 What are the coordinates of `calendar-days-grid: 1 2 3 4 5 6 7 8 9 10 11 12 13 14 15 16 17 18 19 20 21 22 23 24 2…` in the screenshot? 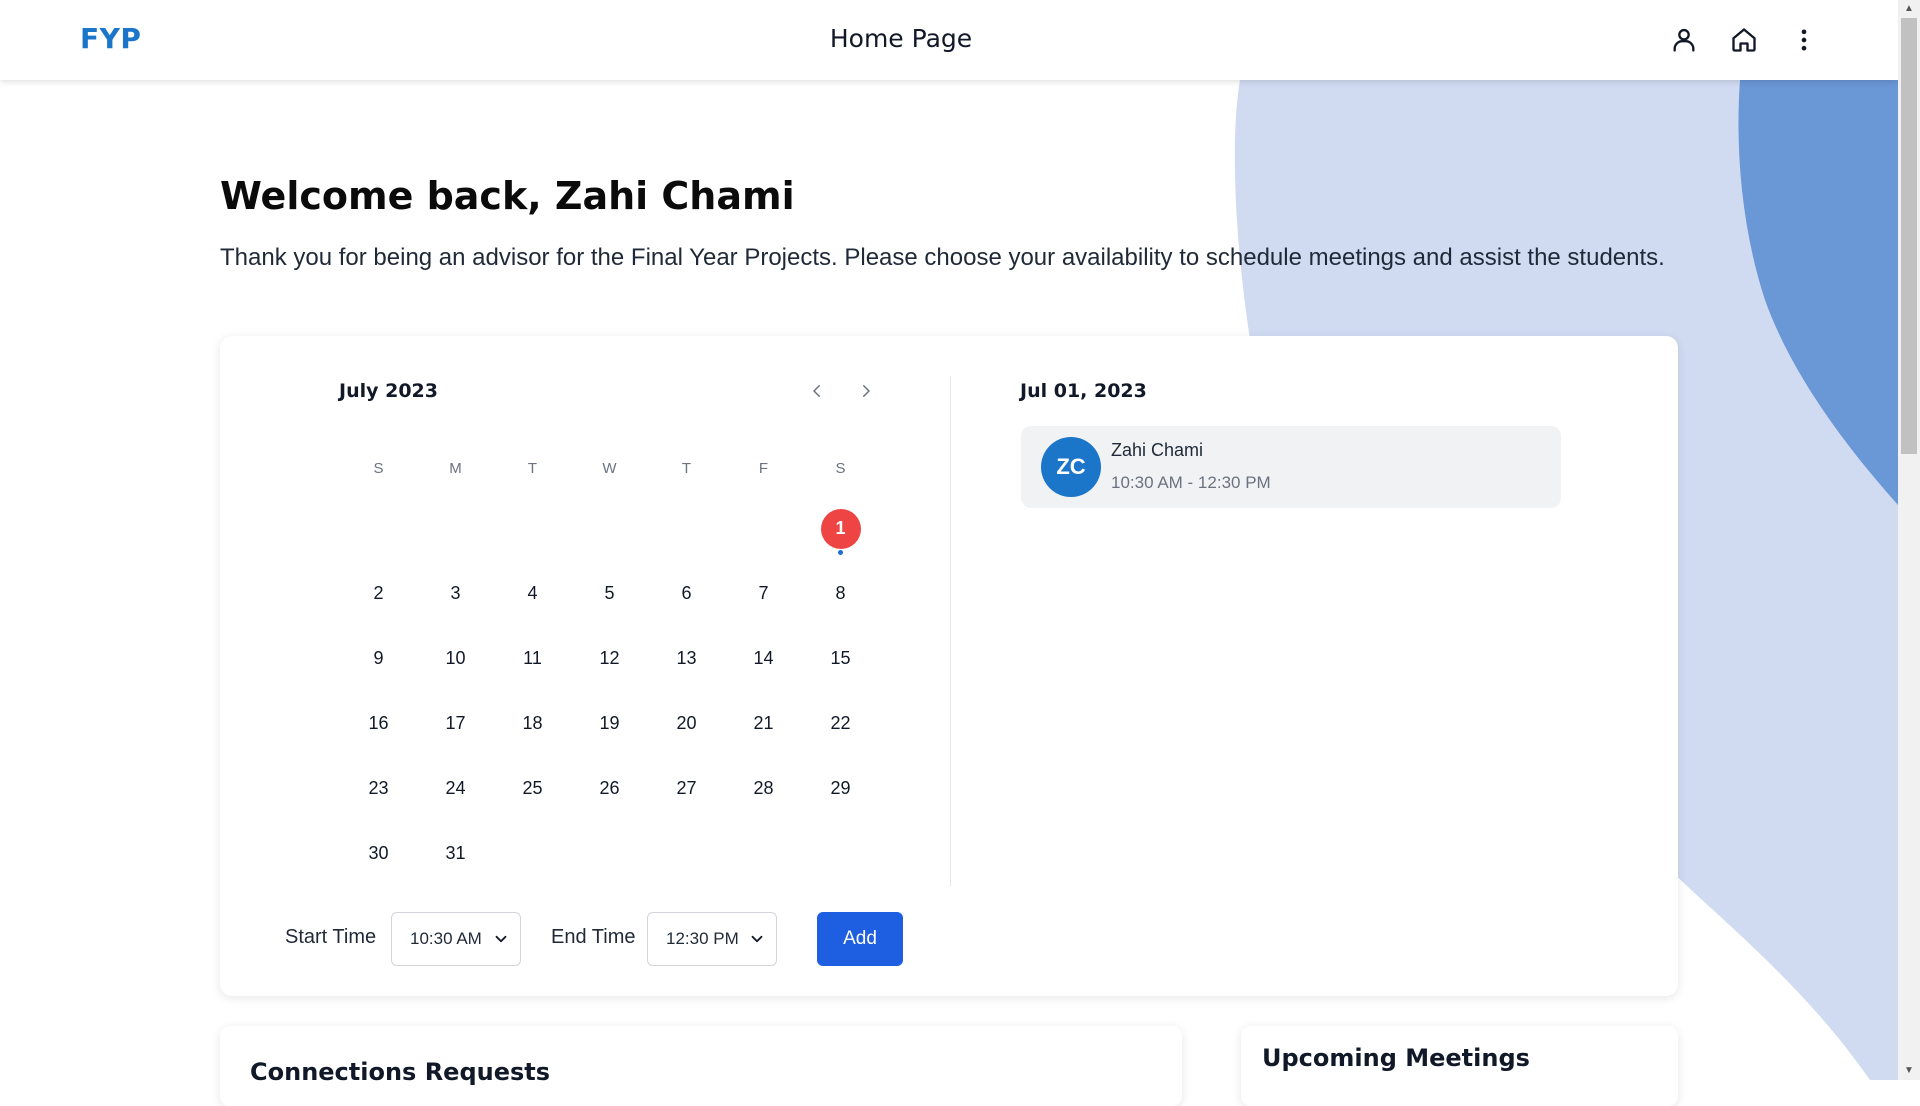 It's located at (610, 691).